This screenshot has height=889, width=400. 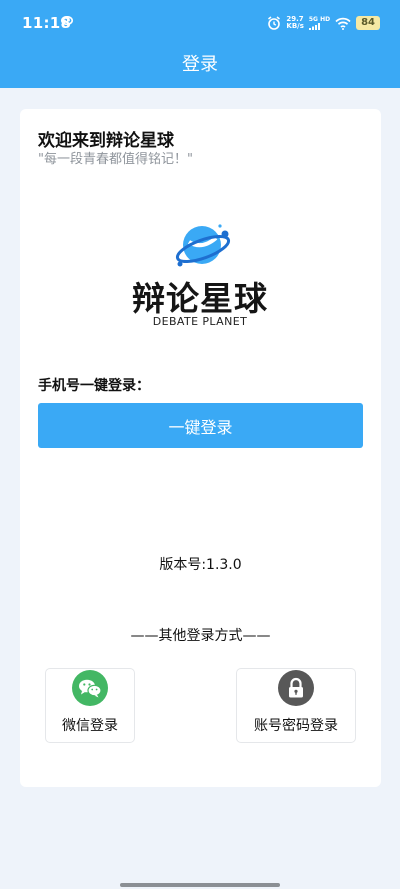 What do you see at coordinates (200, 321) in the screenshot?
I see `logo-subtitle: DEBATE PLANET` at bounding box center [200, 321].